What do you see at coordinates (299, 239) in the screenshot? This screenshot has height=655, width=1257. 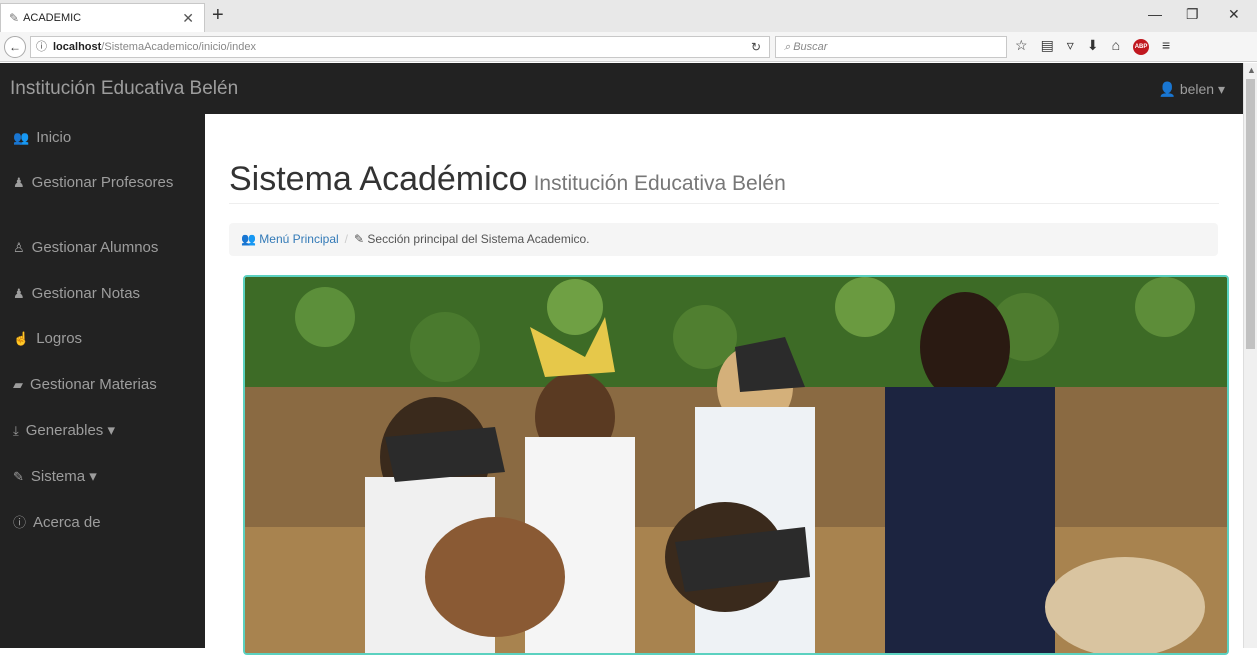 I see `breadcrumb-link-label: Menú Principal` at bounding box center [299, 239].